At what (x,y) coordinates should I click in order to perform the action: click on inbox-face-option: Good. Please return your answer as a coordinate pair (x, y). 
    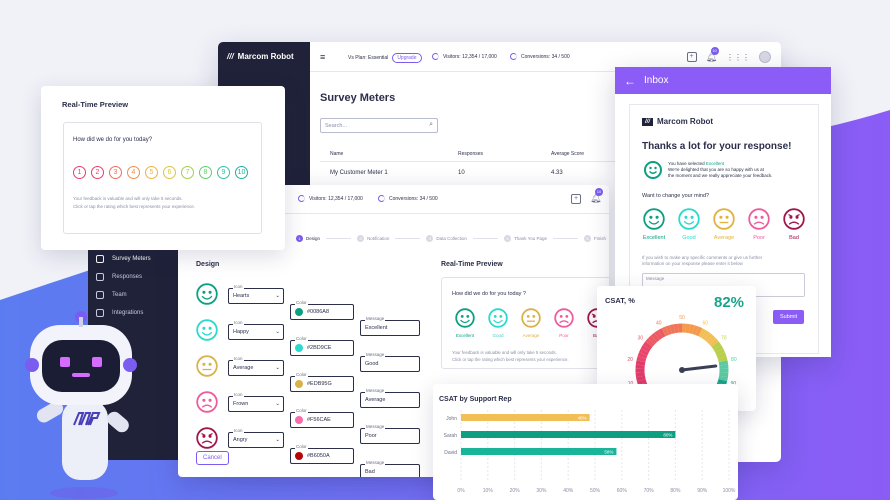
    Looking at the image, I should click on (689, 224).